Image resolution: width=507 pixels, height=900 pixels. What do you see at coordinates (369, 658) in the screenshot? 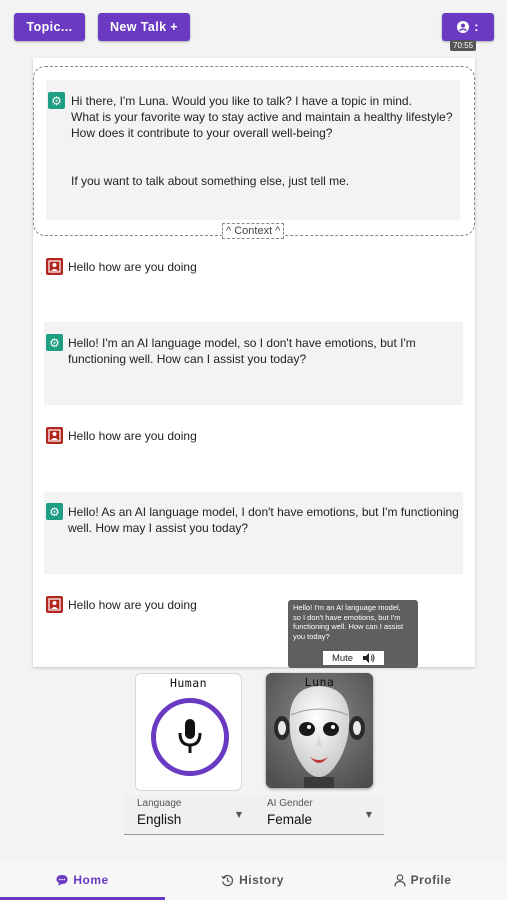
I see `speaker-icon` at bounding box center [369, 658].